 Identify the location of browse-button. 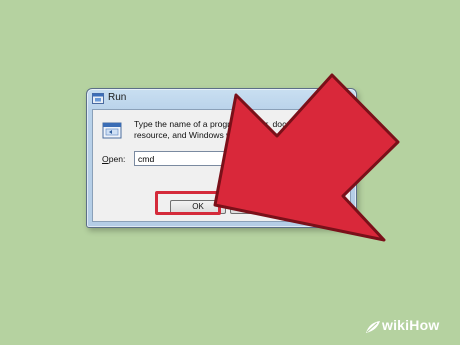
(318, 207).